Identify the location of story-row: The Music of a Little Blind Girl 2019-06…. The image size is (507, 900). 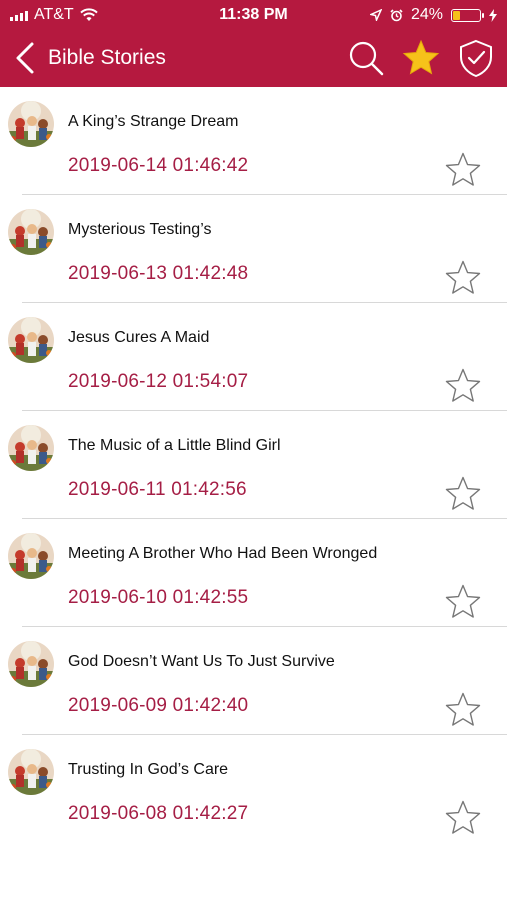
(253, 465).